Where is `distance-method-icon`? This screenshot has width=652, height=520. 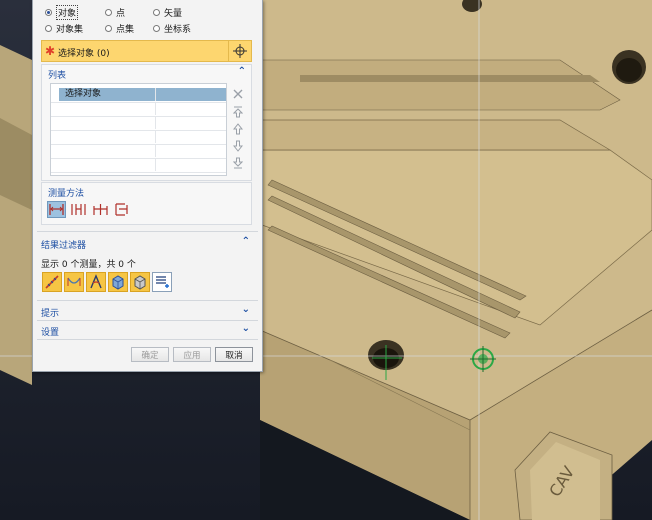
distance-method-icon is located at coordinates (56, 209).